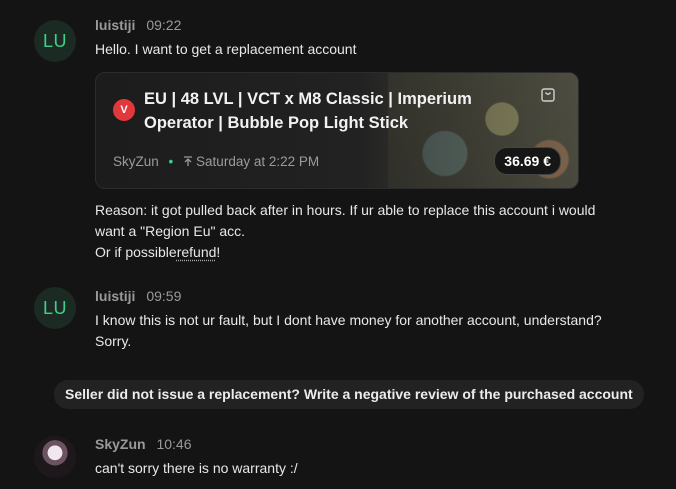 This screenshot has height=489, width=676. Describe the element at coordinates (170, 231) in the screenshot. I see `reason-line-2: want a "Region Eu" acc.` at that location.